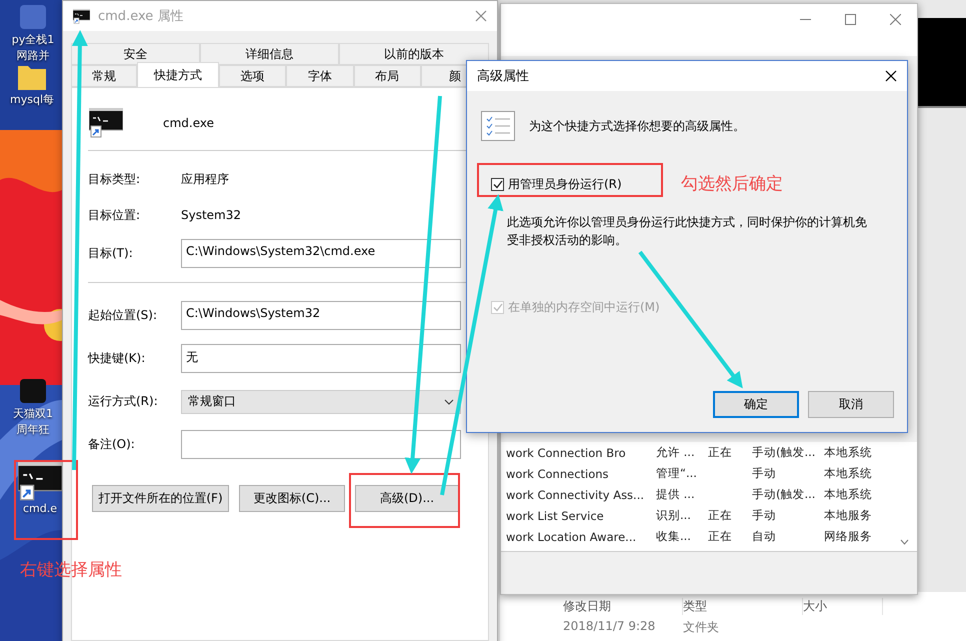  I want to click on desktop-icon-label: 天猫双1, so click(33, 414).